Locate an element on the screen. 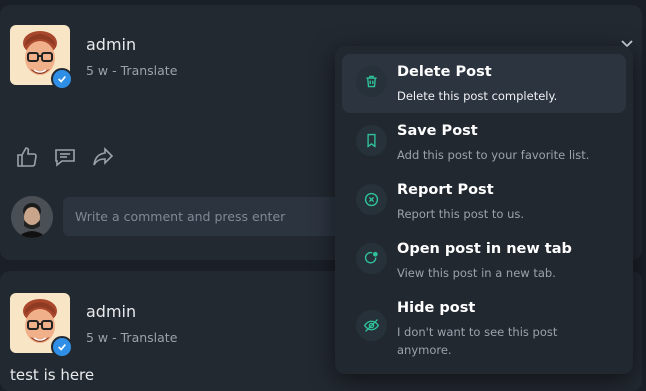 The height and width of the screenshot is (391, 646). report-icon is located at coordinates (371, 199).